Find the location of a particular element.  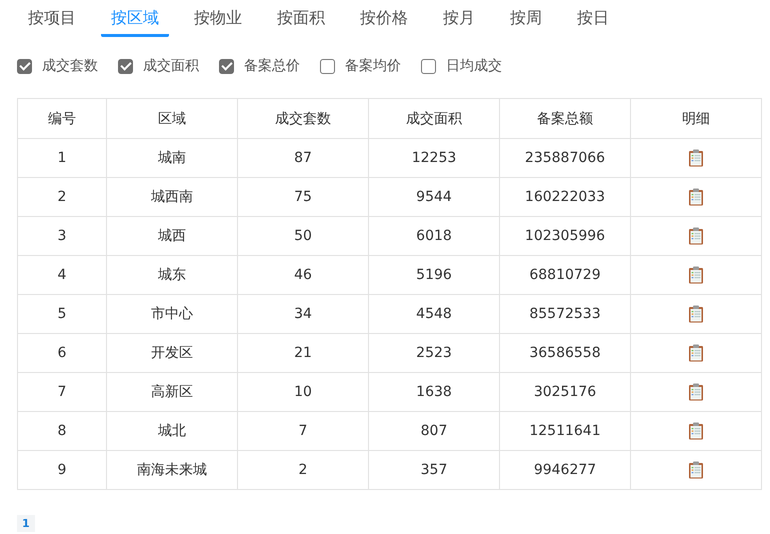

table-cell: 10 is located at coordinates (303, 392).